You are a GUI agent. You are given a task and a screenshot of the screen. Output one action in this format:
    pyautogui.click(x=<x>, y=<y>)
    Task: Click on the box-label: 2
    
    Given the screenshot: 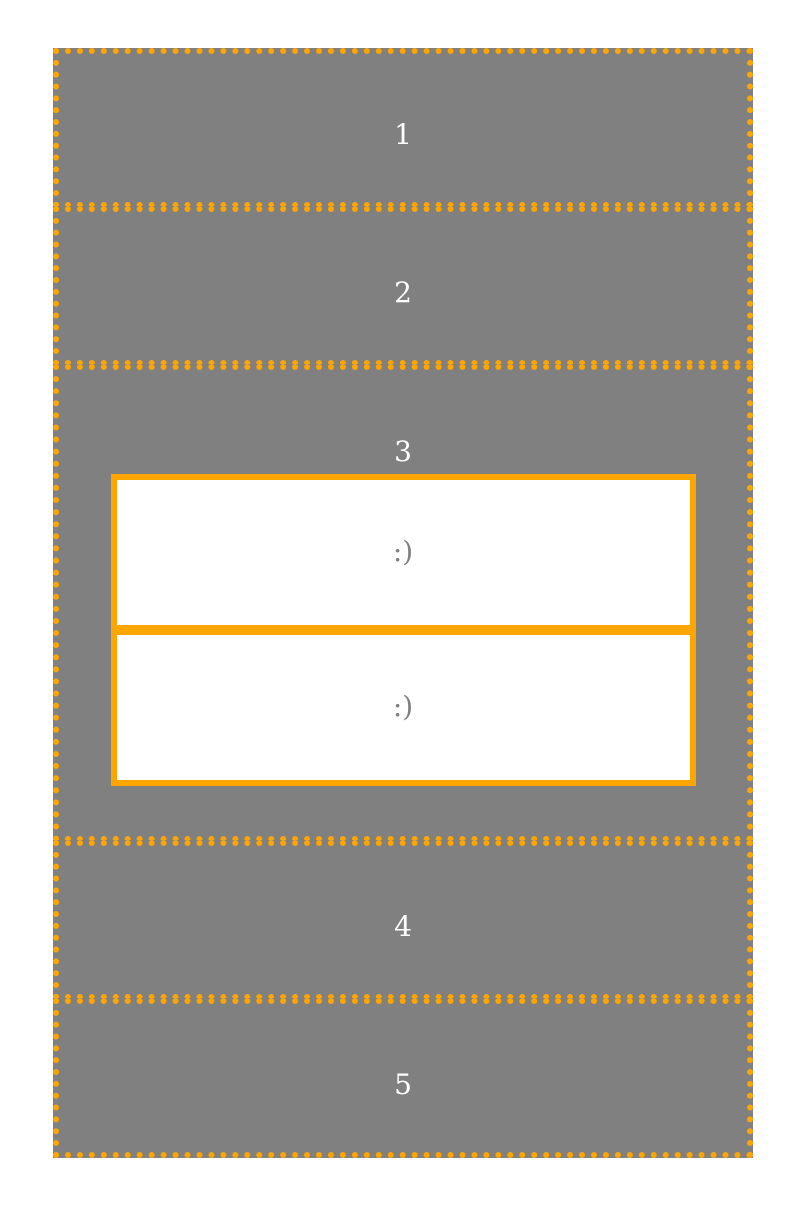 What is the action you would take?
    pyautogui.click(x=403, y=292)
    